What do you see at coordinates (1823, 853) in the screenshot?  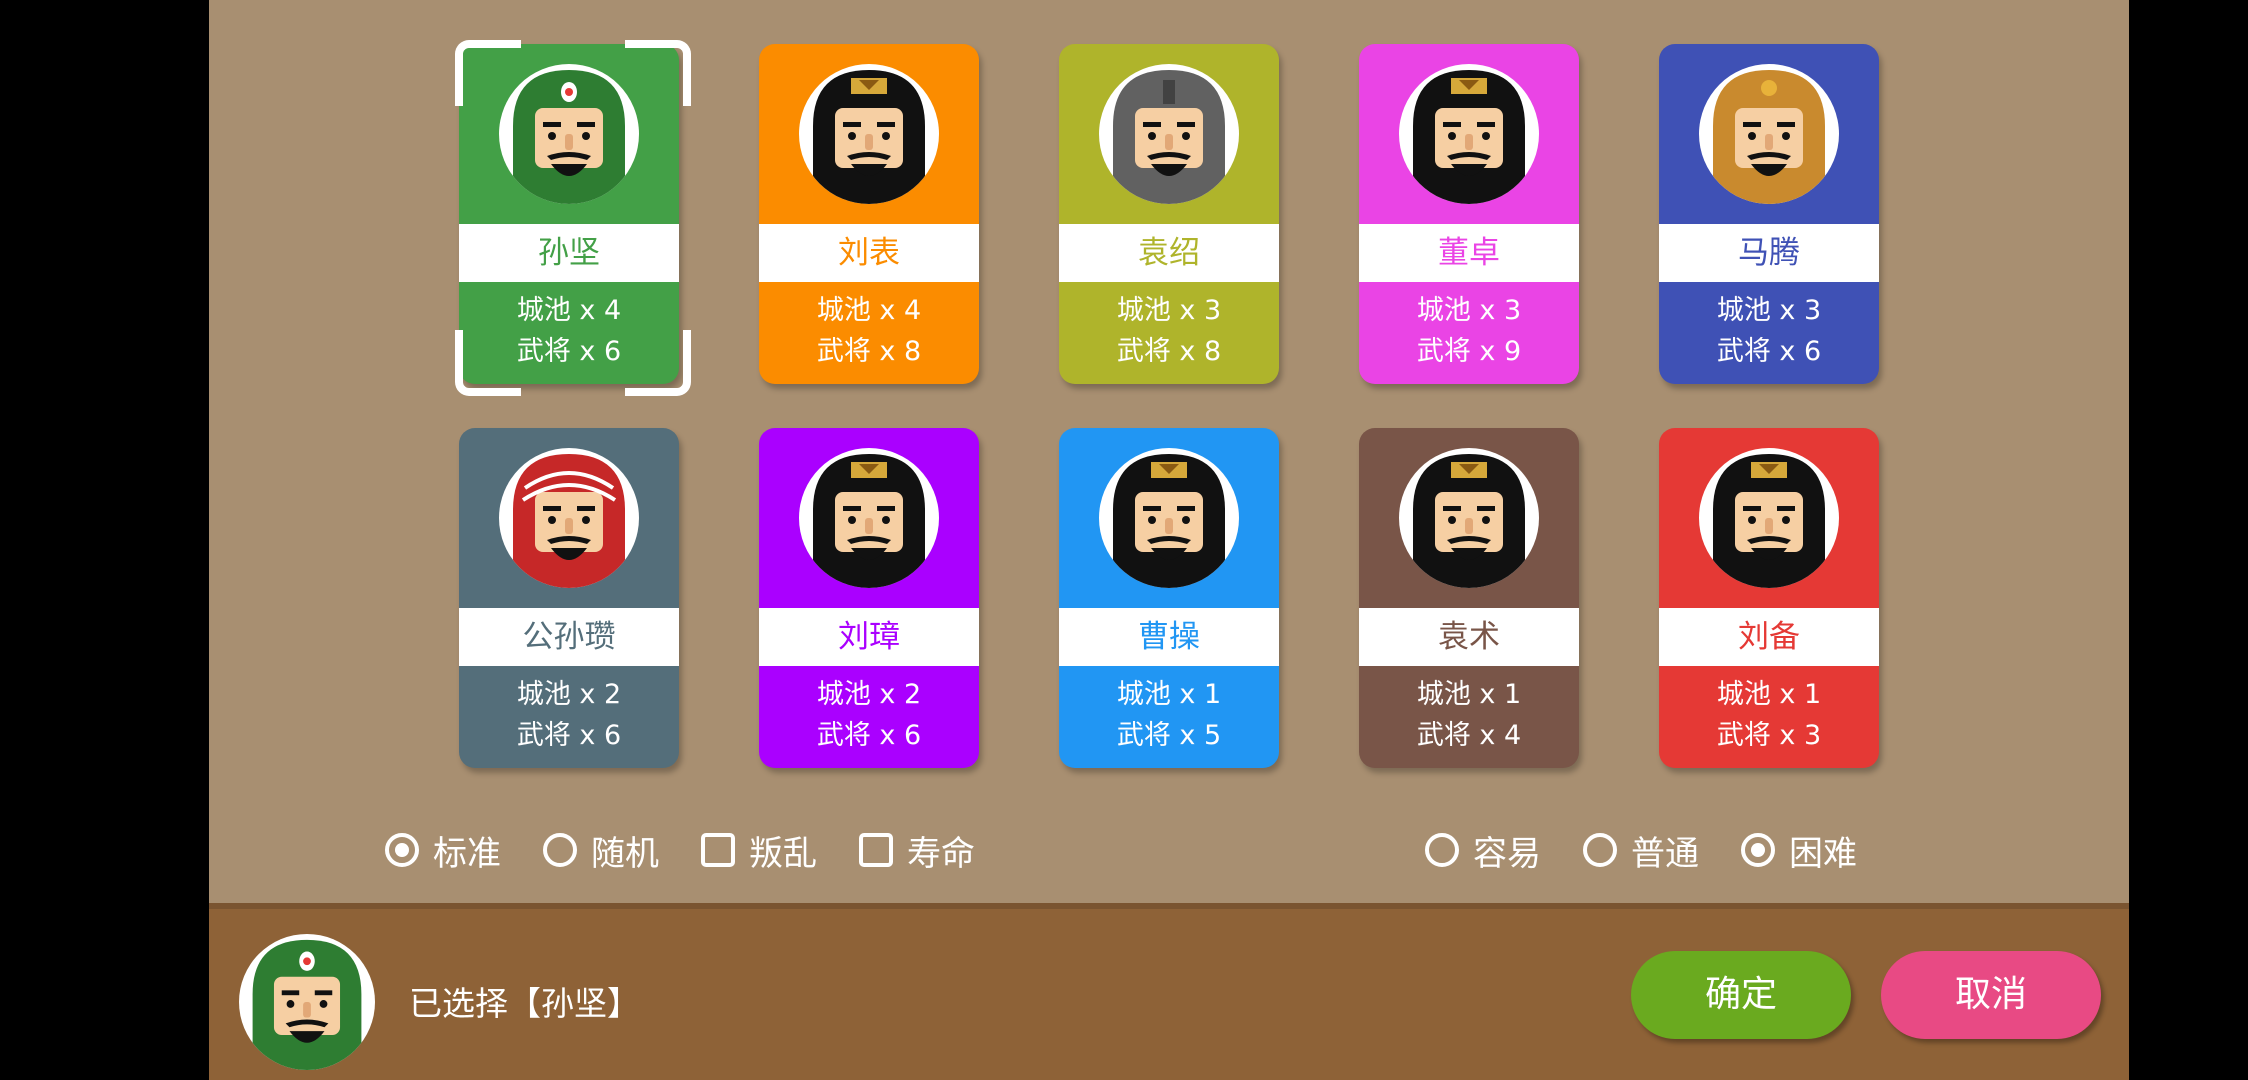 I see `option-label: 困难` at bounding box center [1823, 853].